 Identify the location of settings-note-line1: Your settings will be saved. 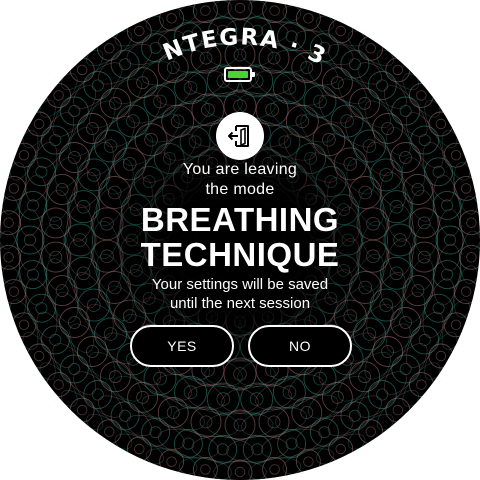
(240, 284).